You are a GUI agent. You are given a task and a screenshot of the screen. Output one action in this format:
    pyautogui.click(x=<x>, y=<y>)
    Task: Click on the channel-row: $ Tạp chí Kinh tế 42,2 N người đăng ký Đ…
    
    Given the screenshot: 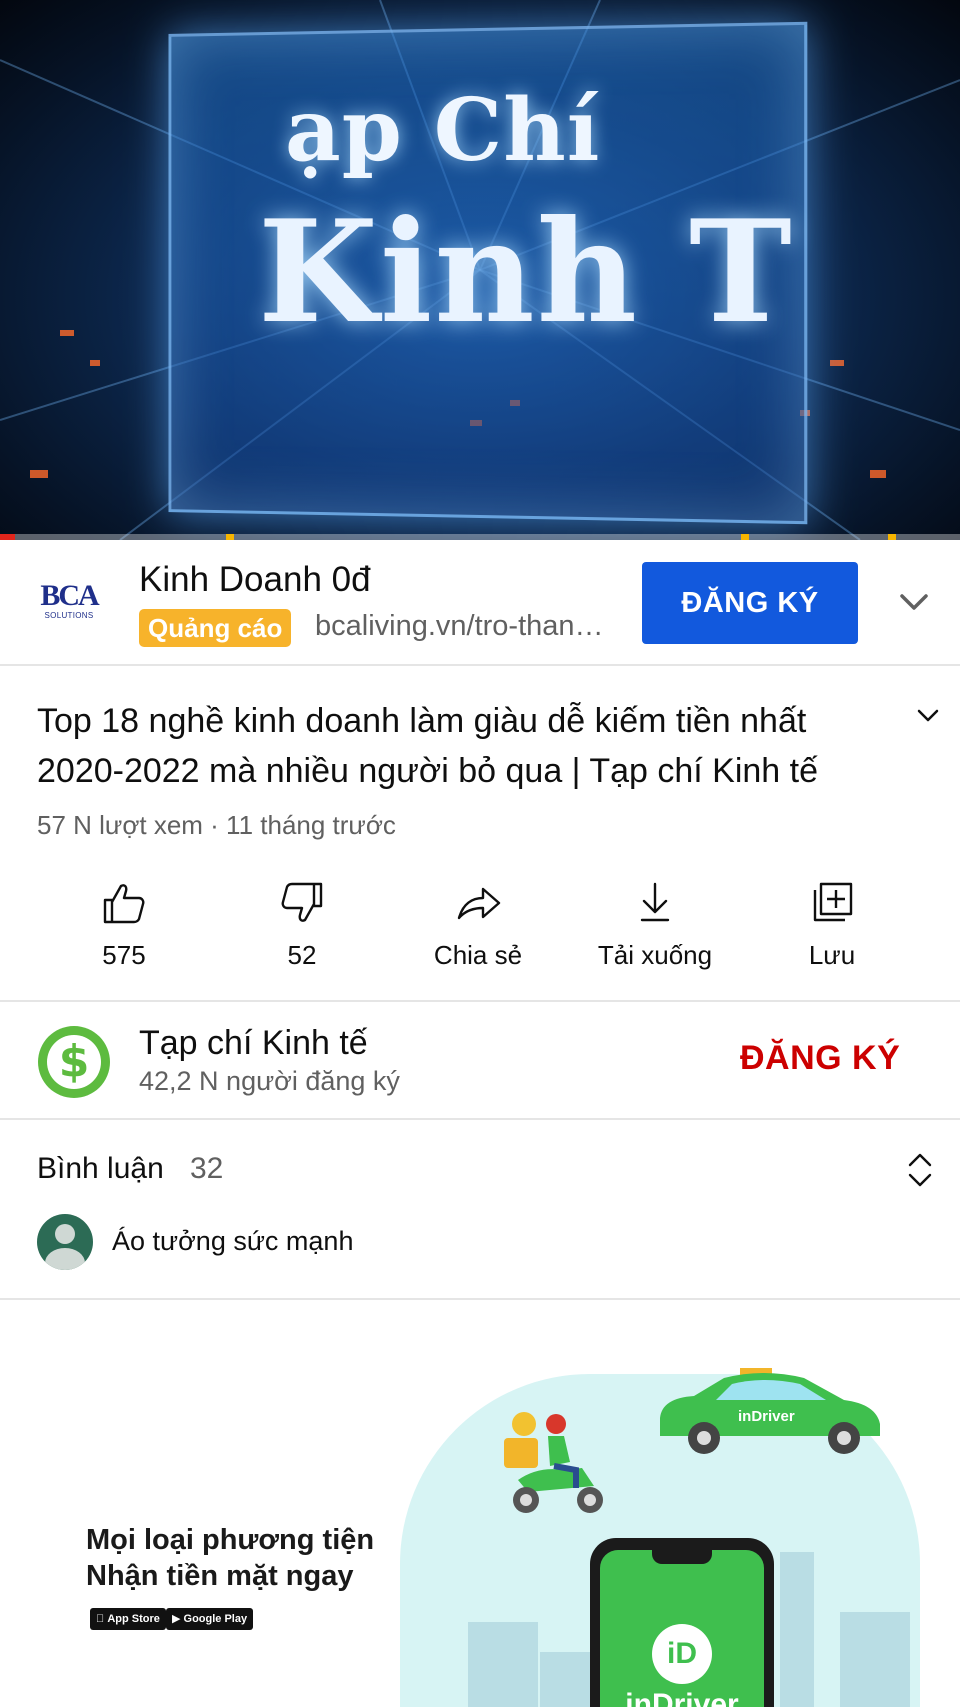 What is the action you would take?
    pyautogui.click(x=480, y=1062)
    